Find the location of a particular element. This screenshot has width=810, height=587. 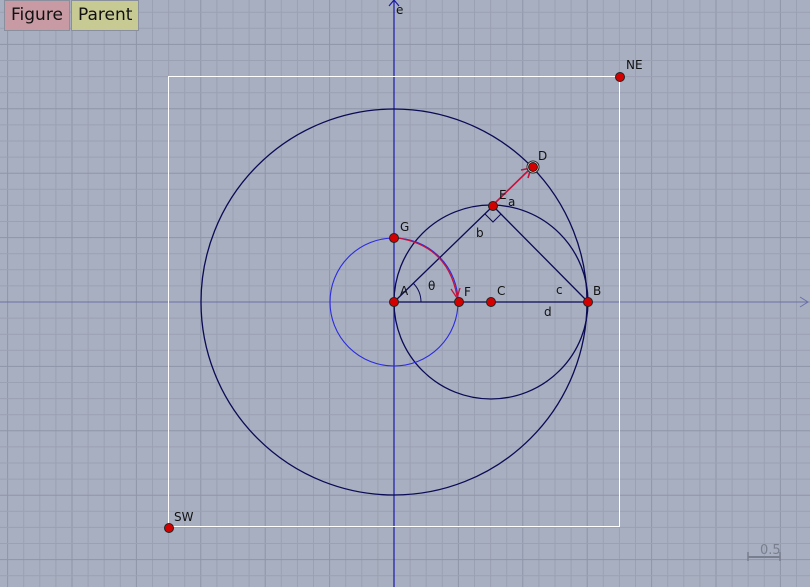

theta-label: θ is located at coordinates (431, 286).